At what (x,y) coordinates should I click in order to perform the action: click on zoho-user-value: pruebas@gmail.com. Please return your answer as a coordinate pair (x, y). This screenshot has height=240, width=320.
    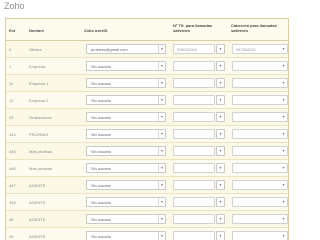
    Looking at the image, I should click on (109, 49).